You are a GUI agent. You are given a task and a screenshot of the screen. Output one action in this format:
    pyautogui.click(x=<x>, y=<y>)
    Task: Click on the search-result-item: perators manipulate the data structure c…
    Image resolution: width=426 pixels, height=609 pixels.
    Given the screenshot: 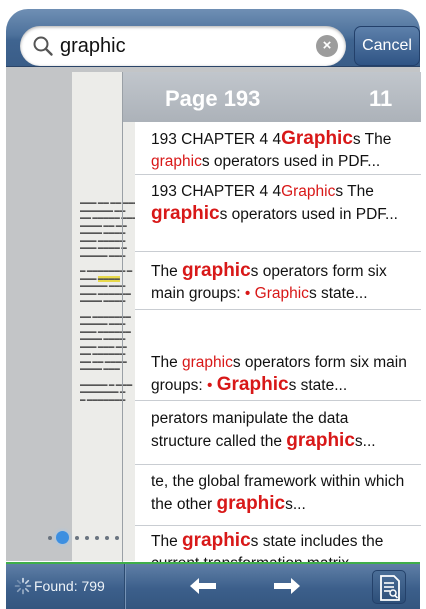 What is the action you would take?
    pyautogui.click(x=278, y=433)
    